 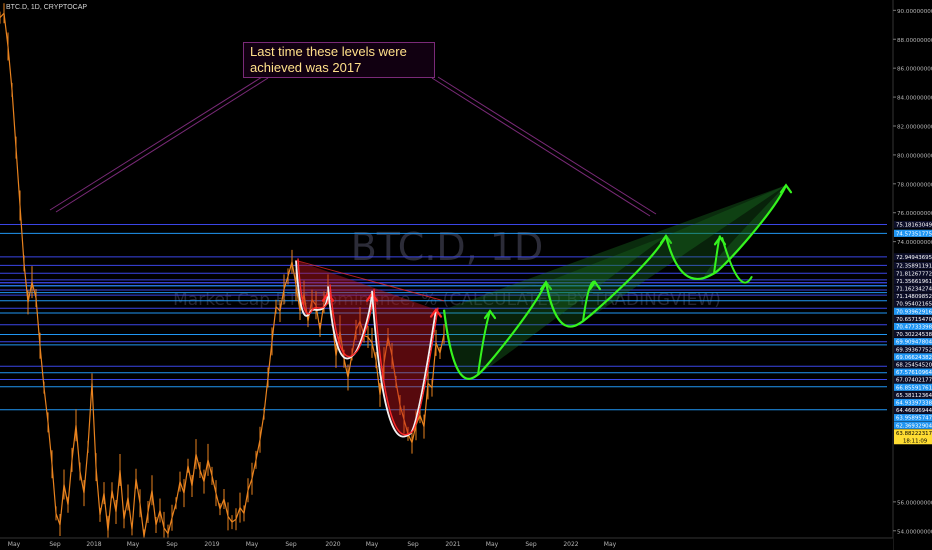 What do you see at coordinates (914, 274) in the screenshot?
I see `level-badge-label: 71.81267772` at bounding box center [914, 274].